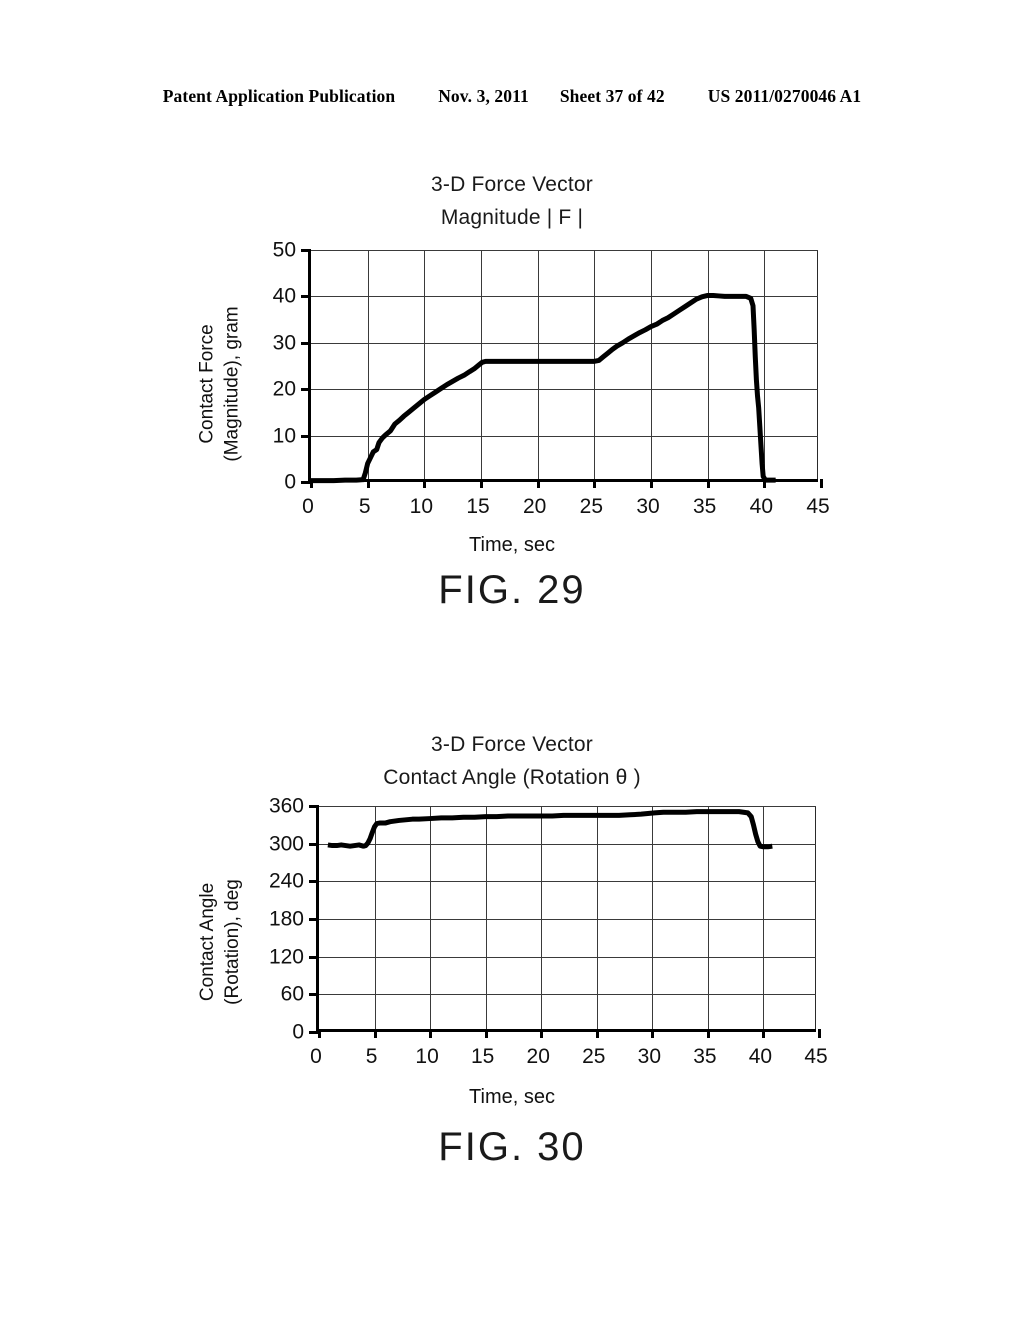  What do you see at coordinates (232, 941) in the screenshot?
I see `y-axis-caption-line2: (Rotation), deg` at bounding box center [232, 941].